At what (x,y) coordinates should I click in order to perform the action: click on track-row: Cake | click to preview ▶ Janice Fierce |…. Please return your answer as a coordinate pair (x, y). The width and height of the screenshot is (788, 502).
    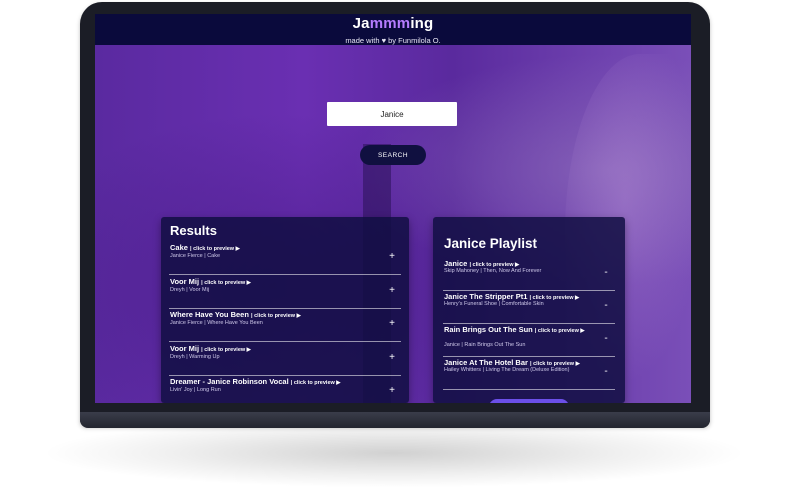
    Looking at the image, I should click on (285, 258).